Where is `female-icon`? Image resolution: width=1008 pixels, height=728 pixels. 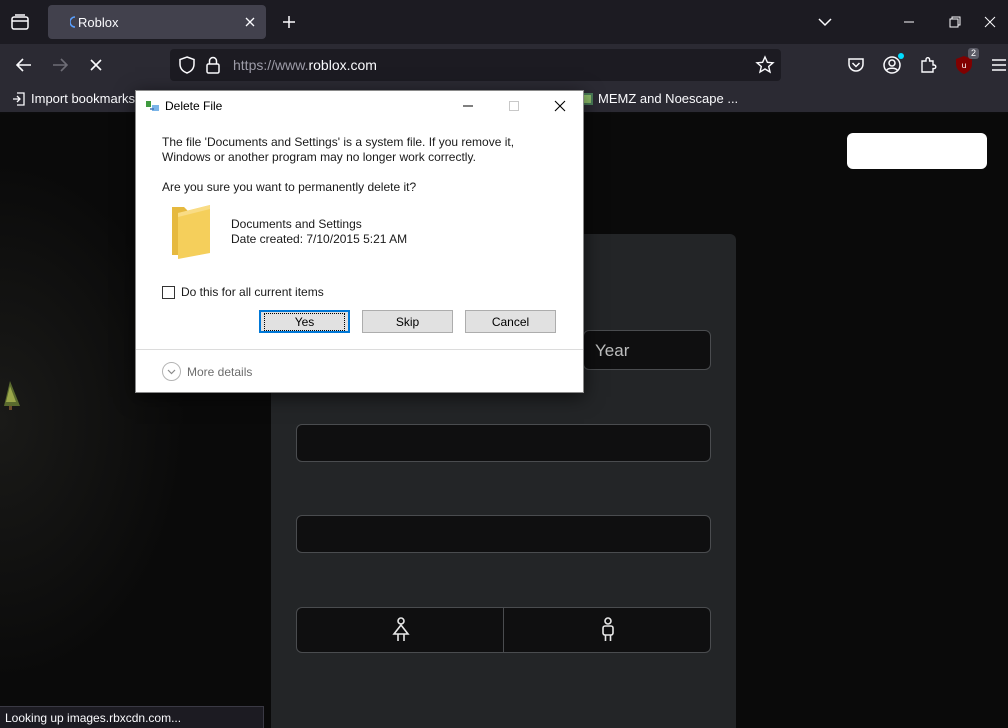
female-icon is located at coordinates (400, 629).